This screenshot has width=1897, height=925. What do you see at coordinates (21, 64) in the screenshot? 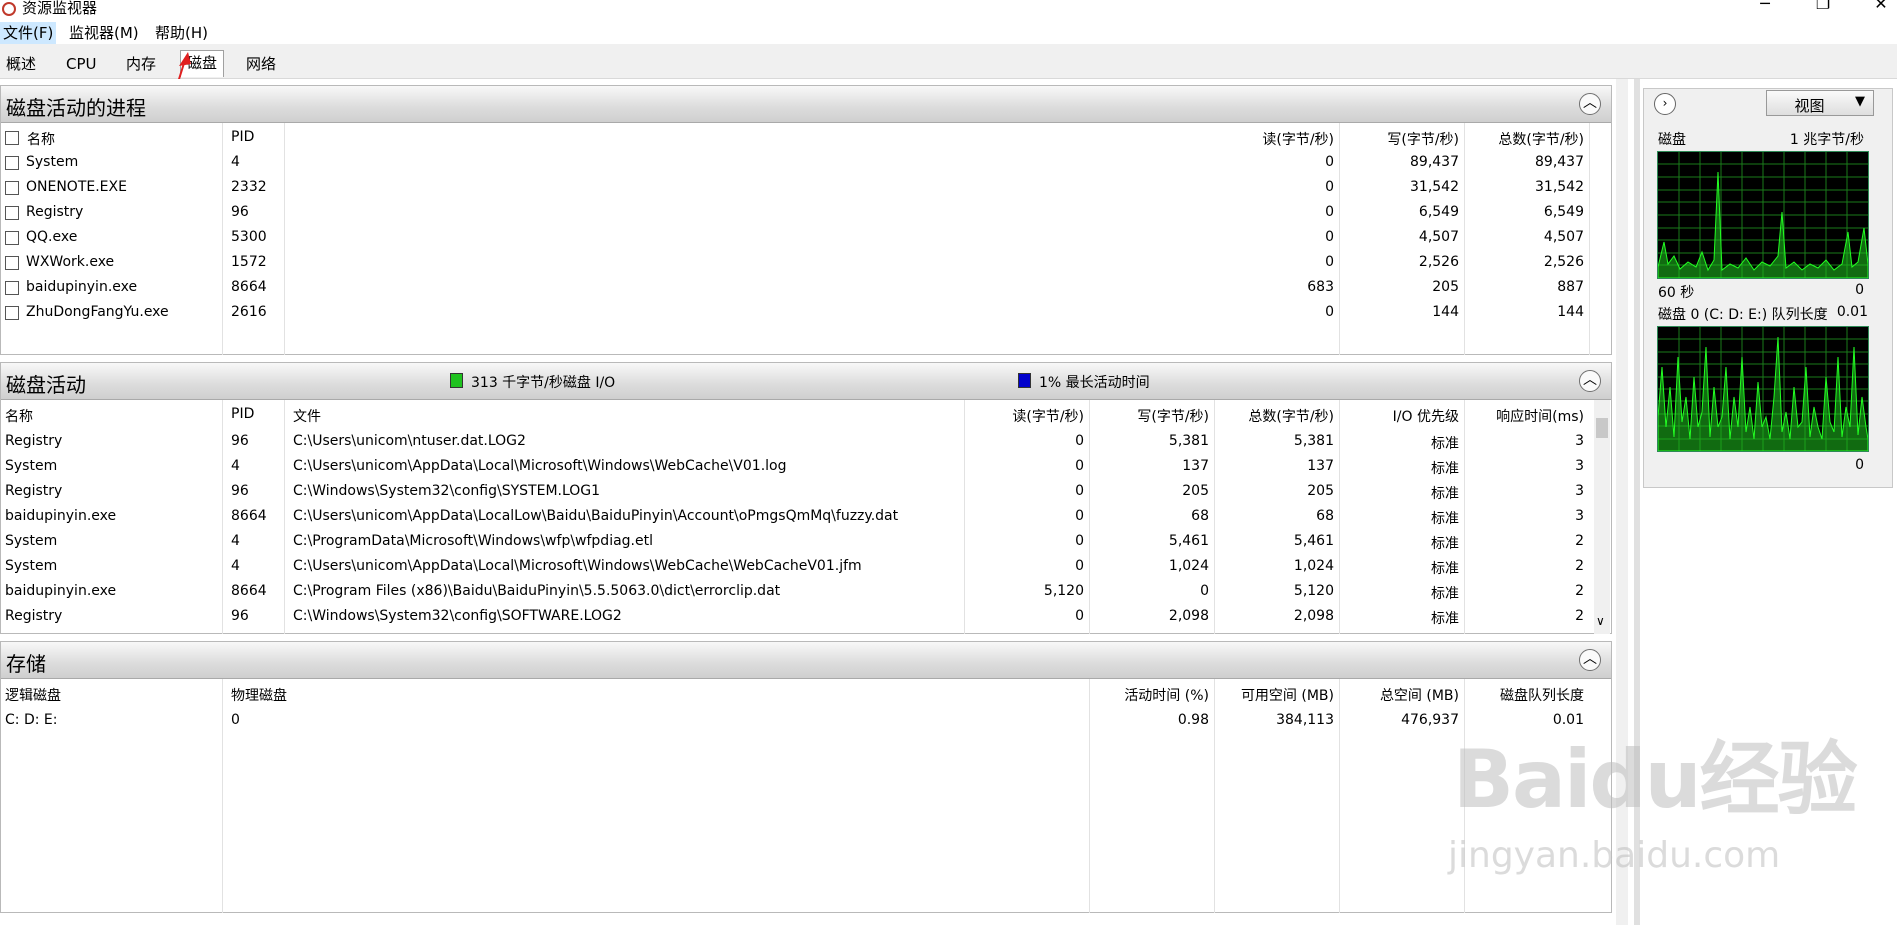
I see `tab-overview: 概述` at bounding box center [21, 64].